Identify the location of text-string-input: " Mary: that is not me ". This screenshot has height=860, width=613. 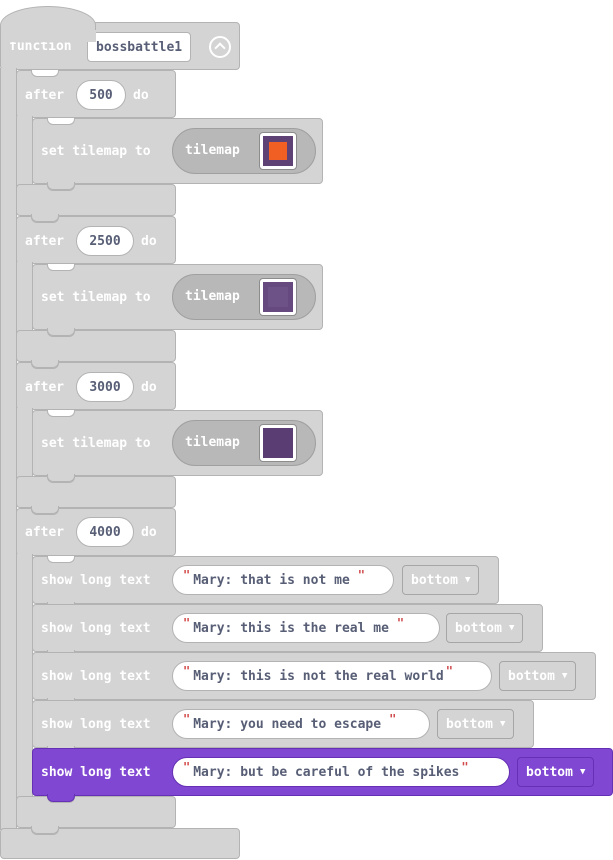
(283, 580).